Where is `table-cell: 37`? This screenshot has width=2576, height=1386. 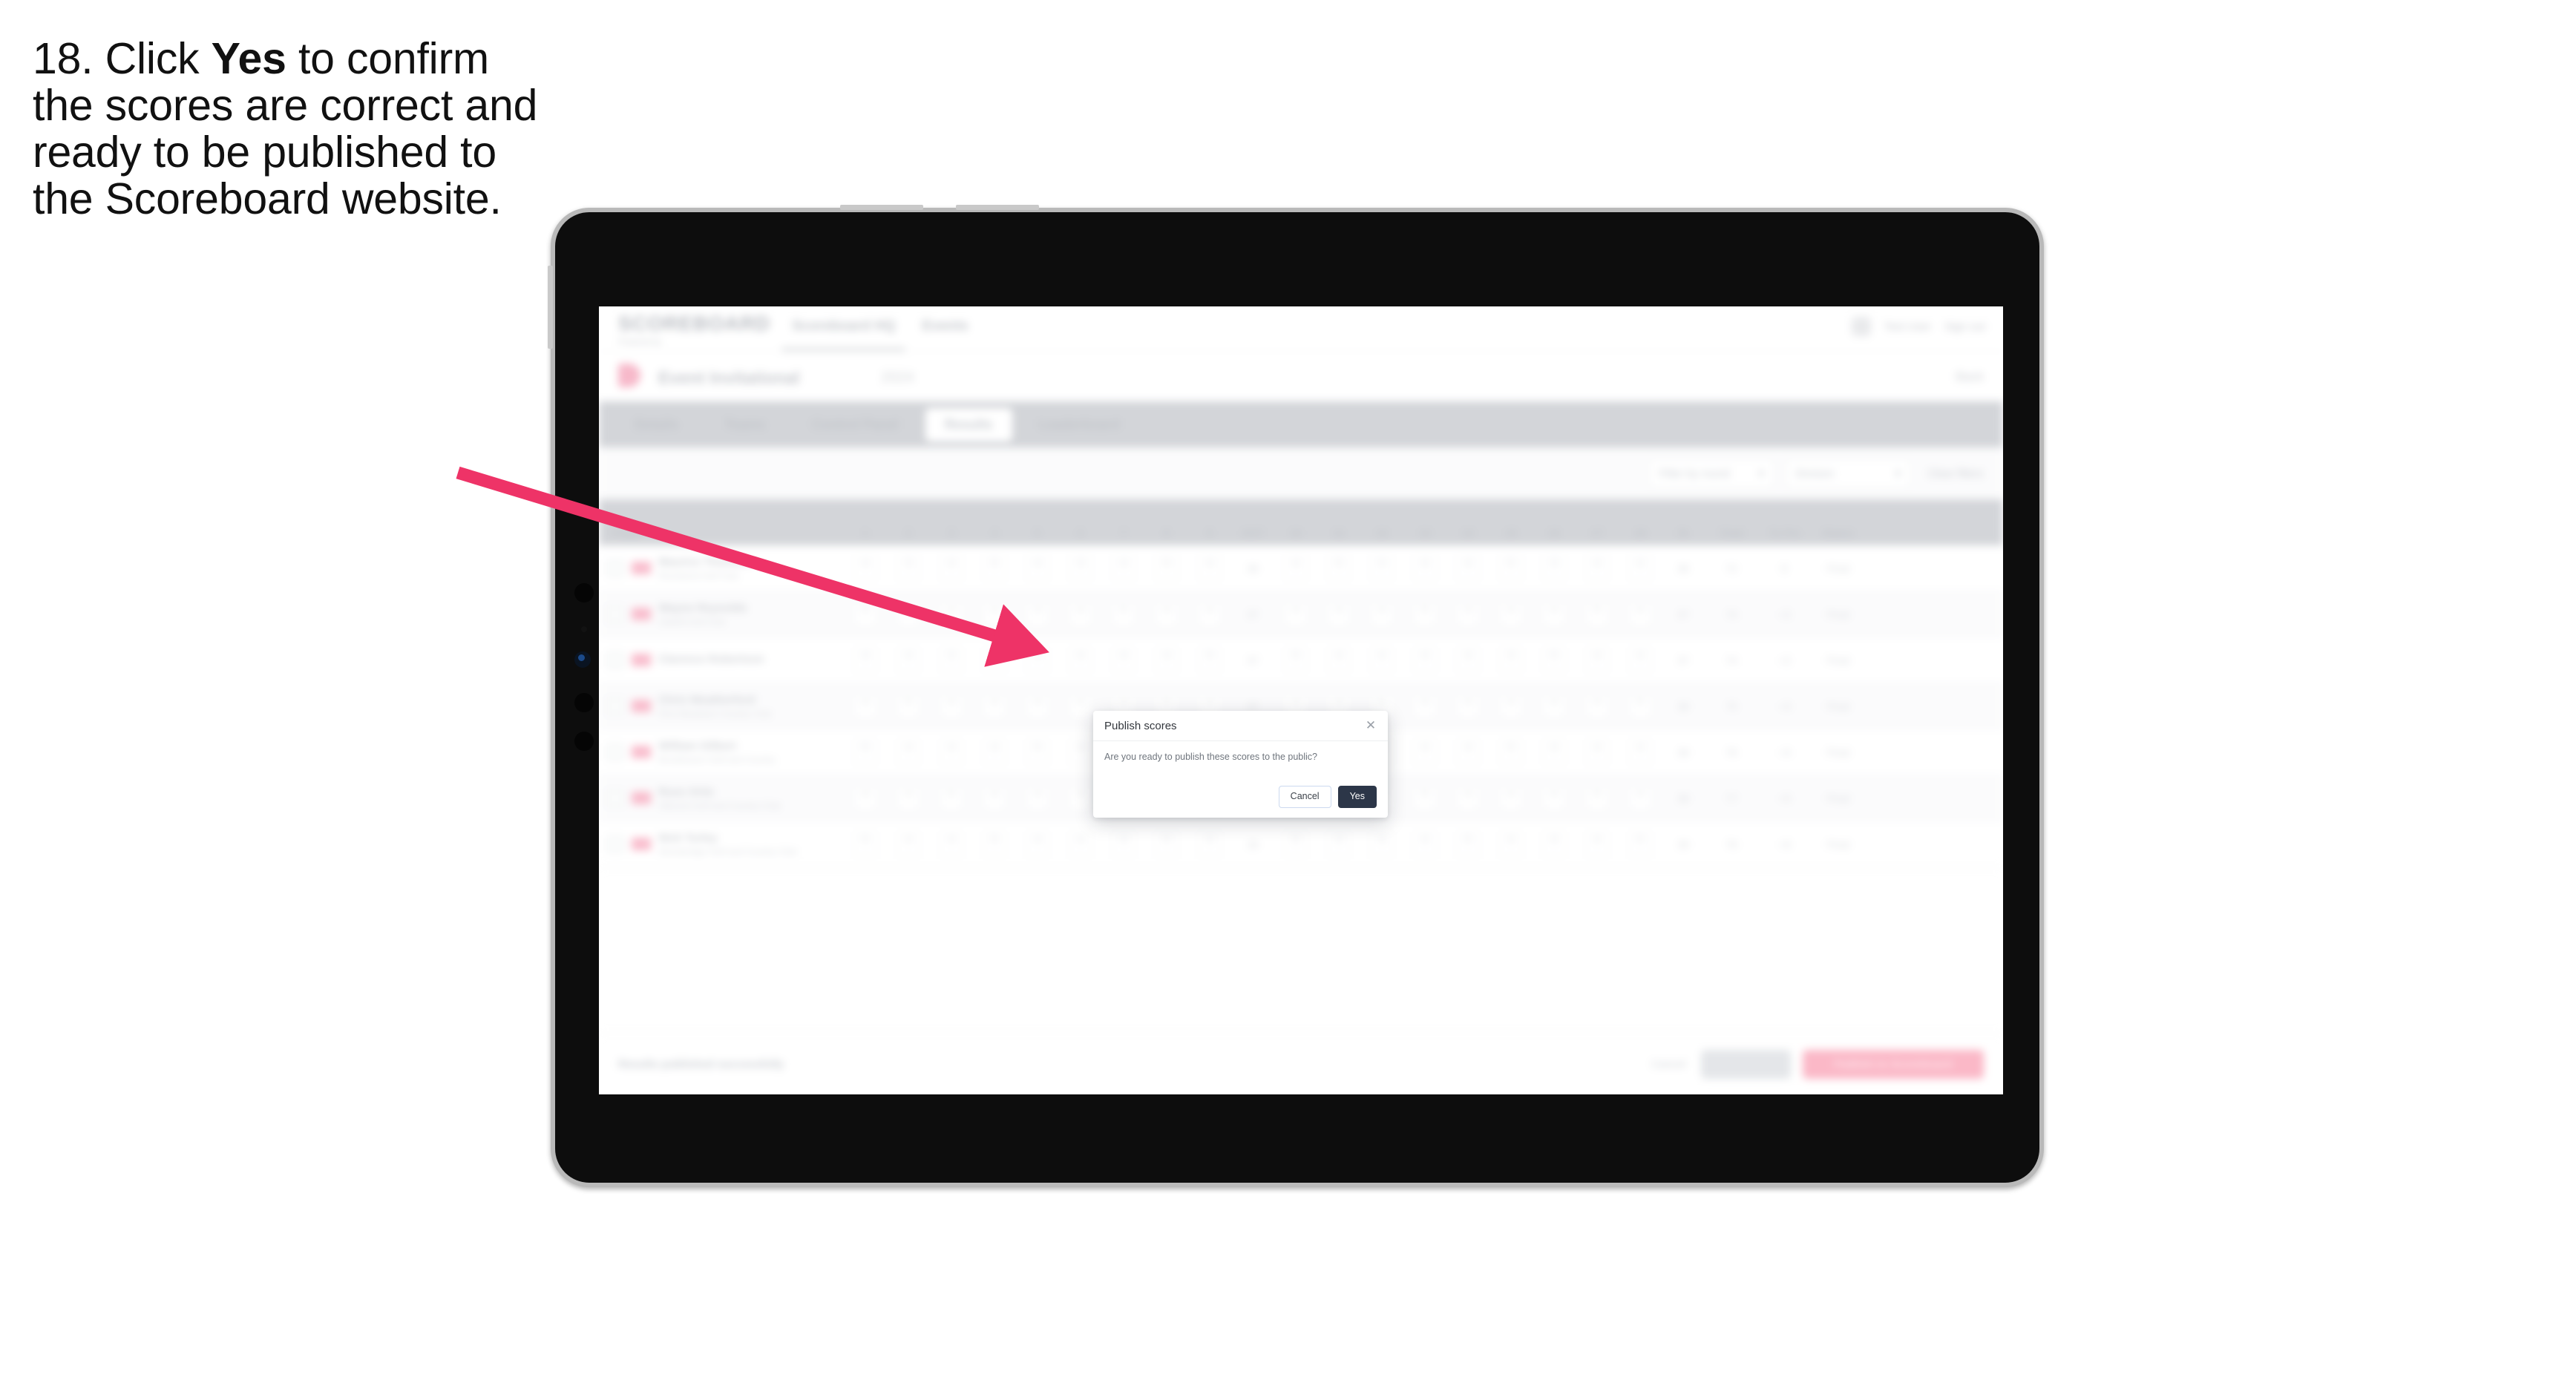
table-cell: 37 is located at coordinates (1684, 660).